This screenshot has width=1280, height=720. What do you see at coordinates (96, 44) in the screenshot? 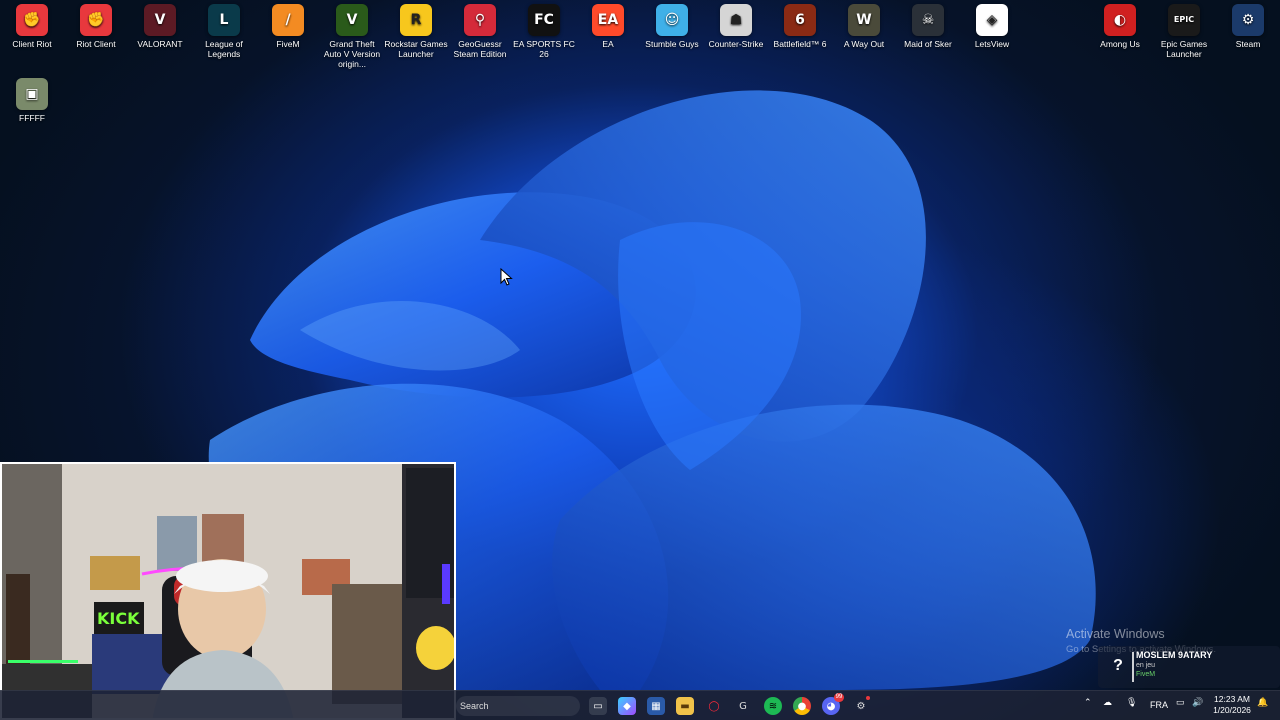
I see `desktop-shortcut-label: Riot Client` at bounding box center [96, 44].